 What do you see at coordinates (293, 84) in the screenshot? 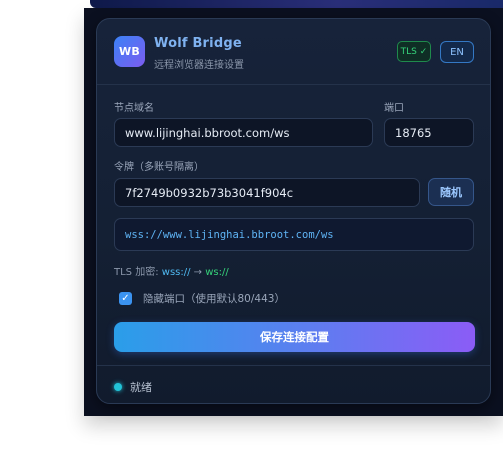
I see `header-divider` at bounding box center [293, 84].